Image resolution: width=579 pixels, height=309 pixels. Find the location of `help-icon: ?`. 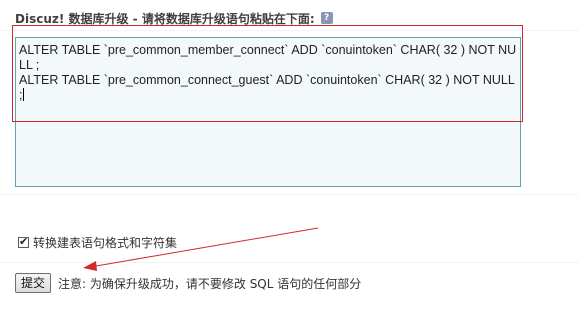

help-icon: ? is located at coordinates (326, 18).